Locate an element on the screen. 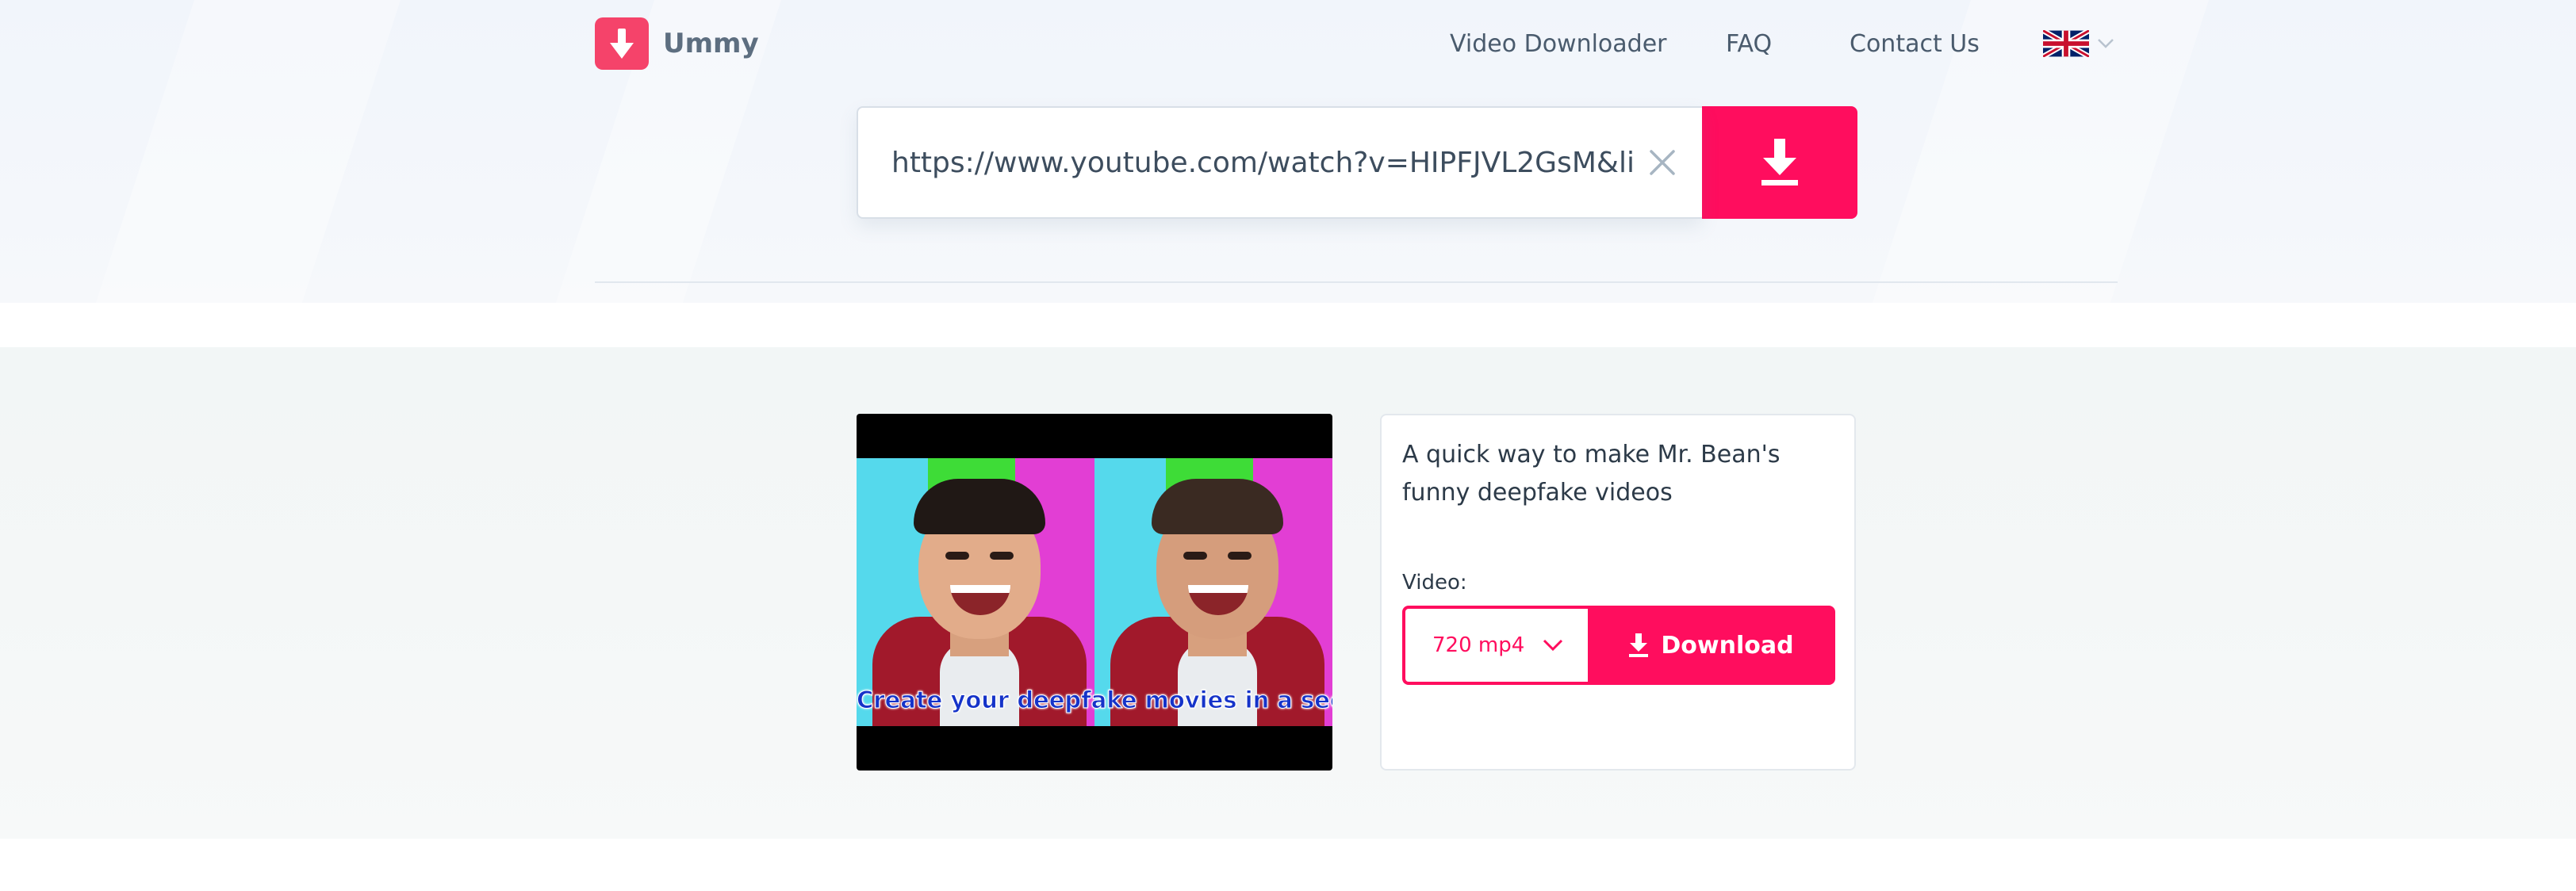  close-icon is located at coordinates (1662, 162).